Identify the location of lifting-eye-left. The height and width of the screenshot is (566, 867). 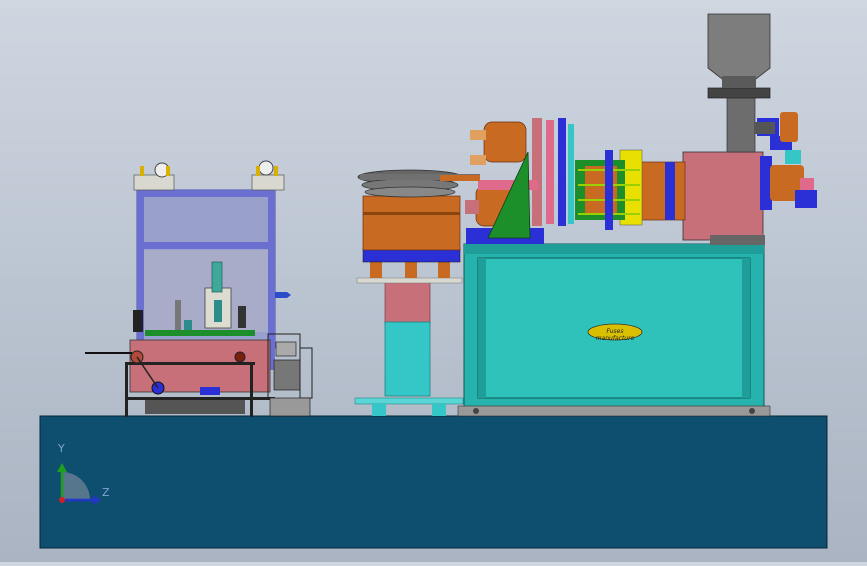
(154, 176).